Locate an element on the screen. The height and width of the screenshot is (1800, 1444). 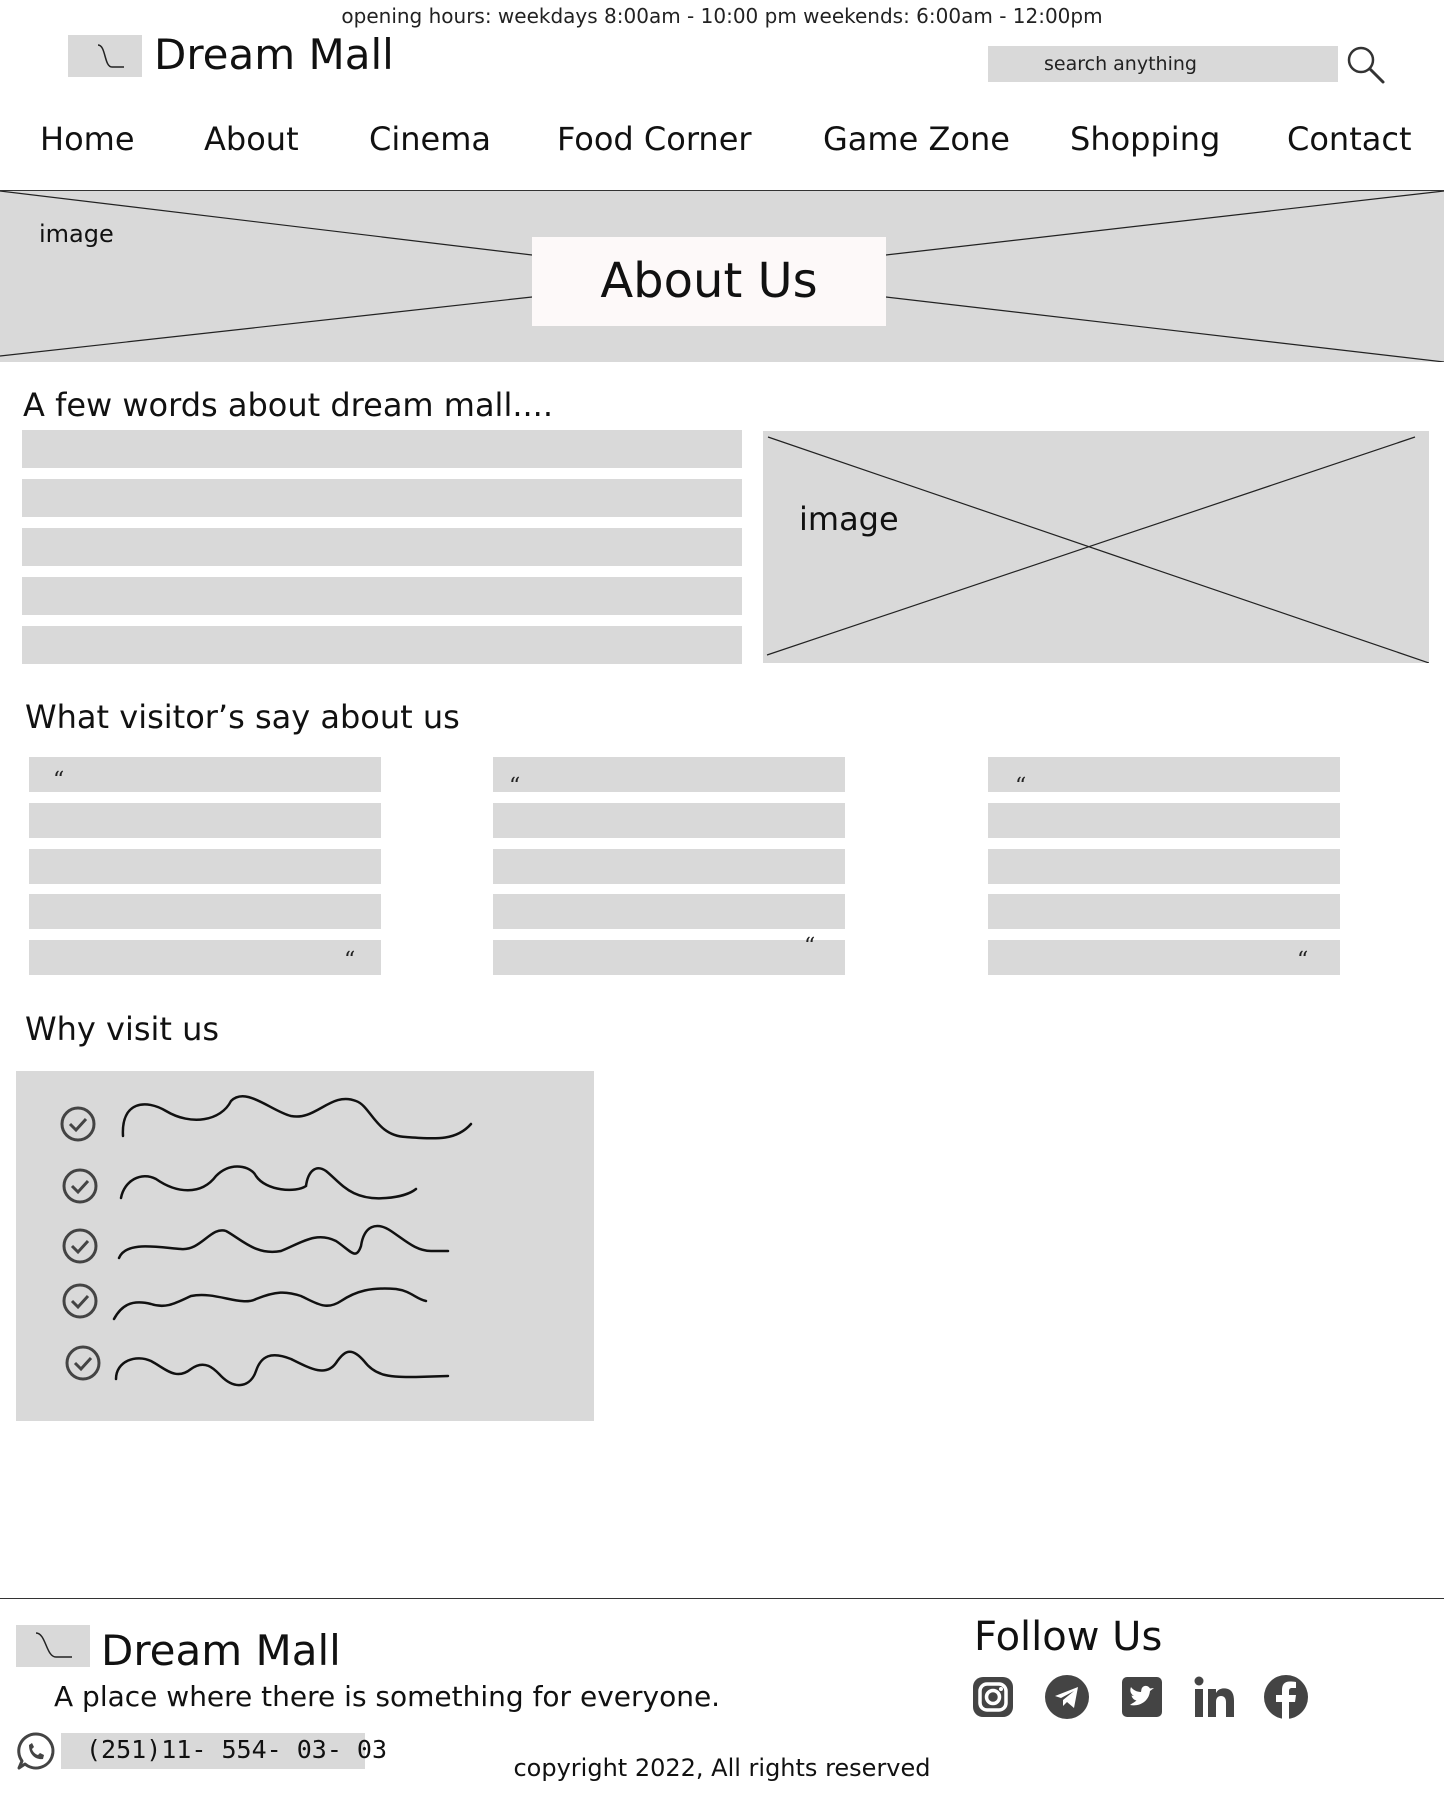
hero-image-label: image is located at coordinates (76, 234).